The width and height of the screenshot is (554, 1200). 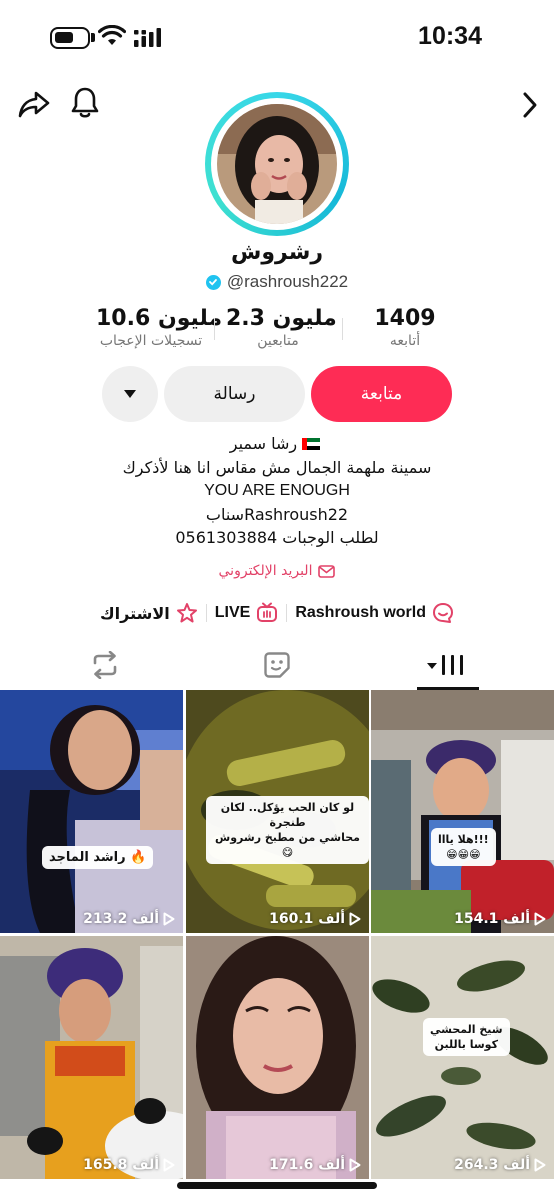 I want to click on video-caption: هلا يااا!!! 😁😁😁, so click(x=463, y=847).